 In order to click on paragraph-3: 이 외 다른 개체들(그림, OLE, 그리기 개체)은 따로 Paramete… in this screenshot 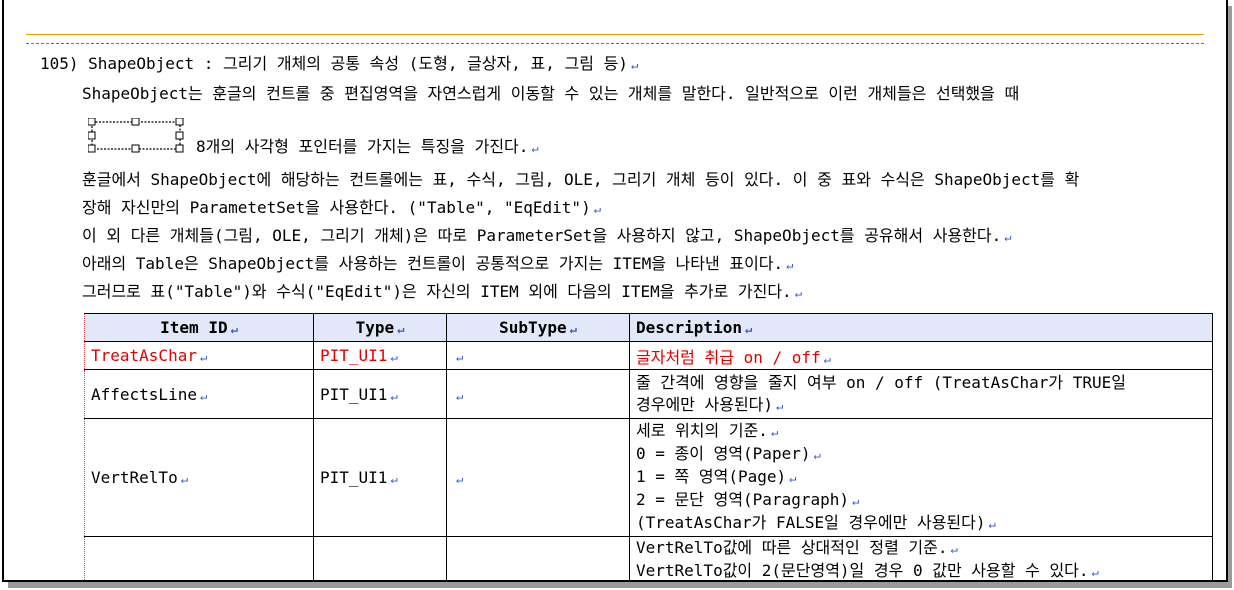, I will do `click(547, 235)`.